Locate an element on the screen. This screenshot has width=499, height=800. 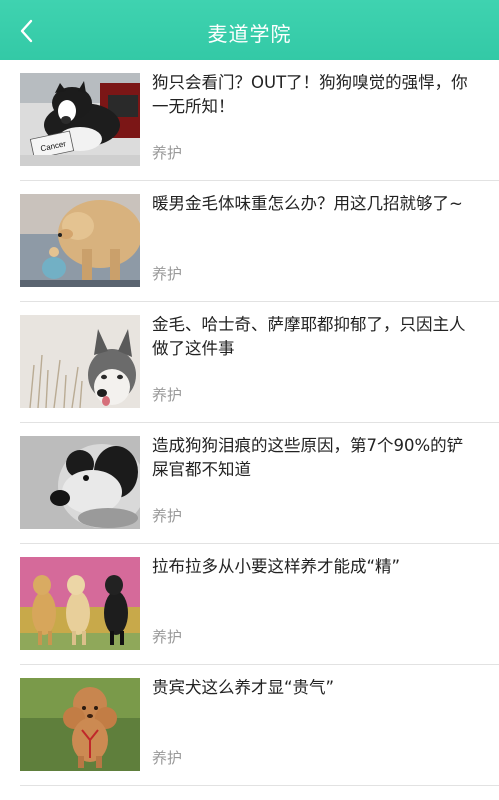
article-title: 狗只会看门？OUT了！狗狗嗅觉的强悍，你一无所知！ is located at coordinates (314, 95).